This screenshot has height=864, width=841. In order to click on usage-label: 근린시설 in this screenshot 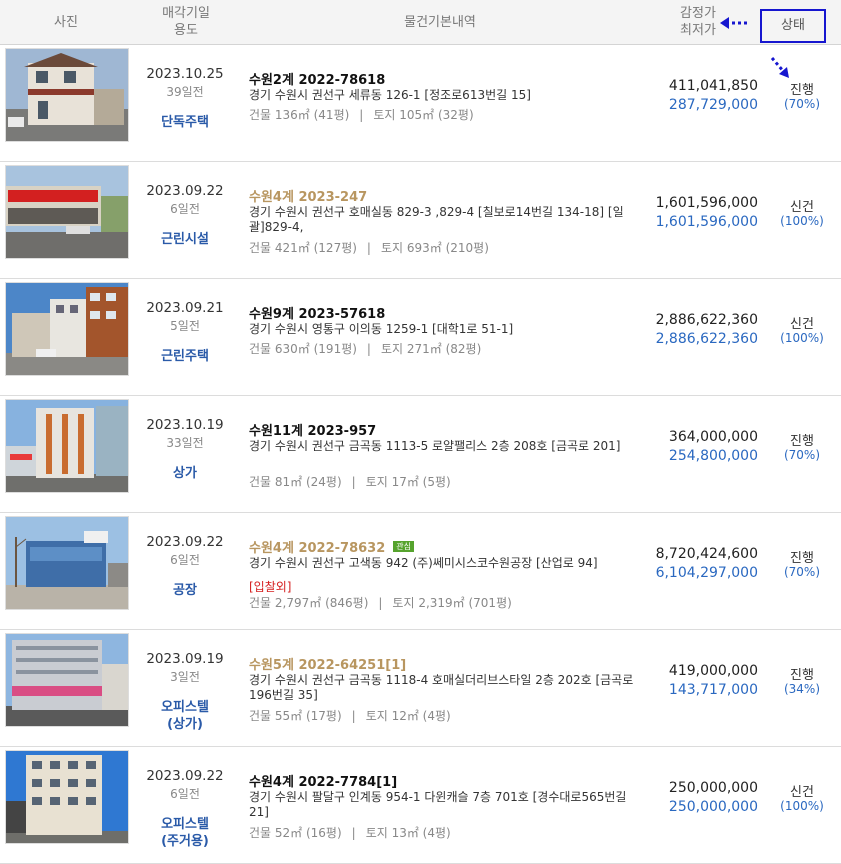, I will do `click(185, 239)`.